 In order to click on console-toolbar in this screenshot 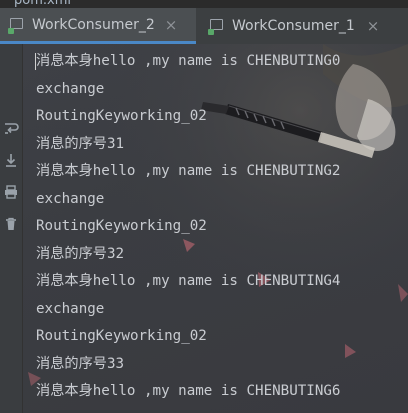, I will do `click(11, 228)`.